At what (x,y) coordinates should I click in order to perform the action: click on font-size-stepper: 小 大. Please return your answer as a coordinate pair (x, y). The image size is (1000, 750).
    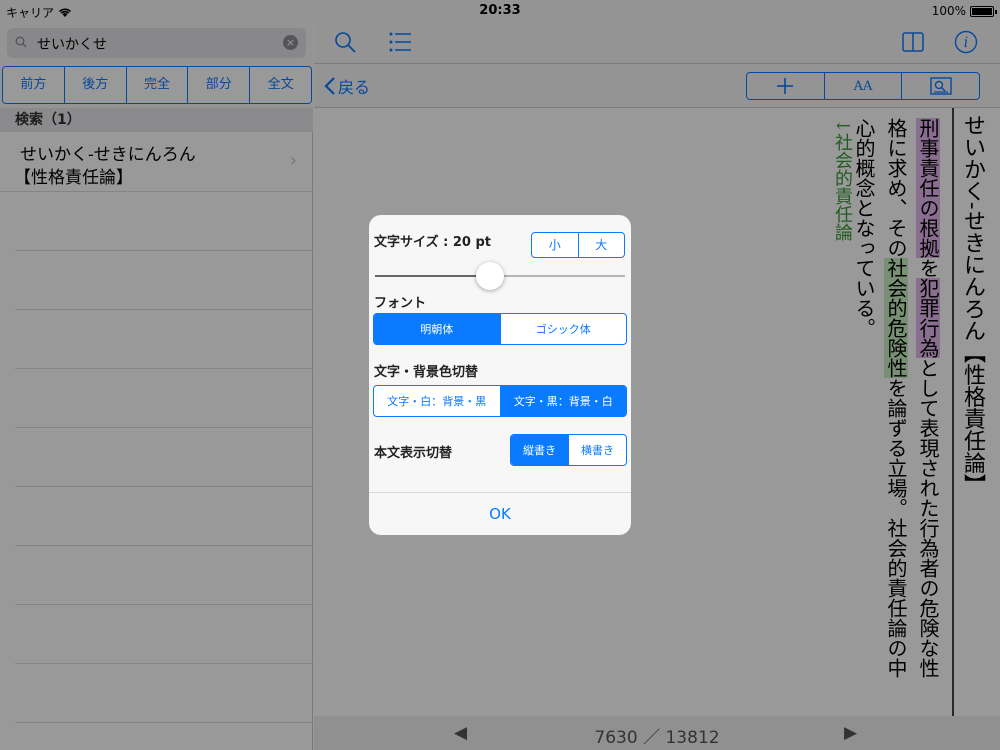
    Looking at the image, I should click on (578, 245).